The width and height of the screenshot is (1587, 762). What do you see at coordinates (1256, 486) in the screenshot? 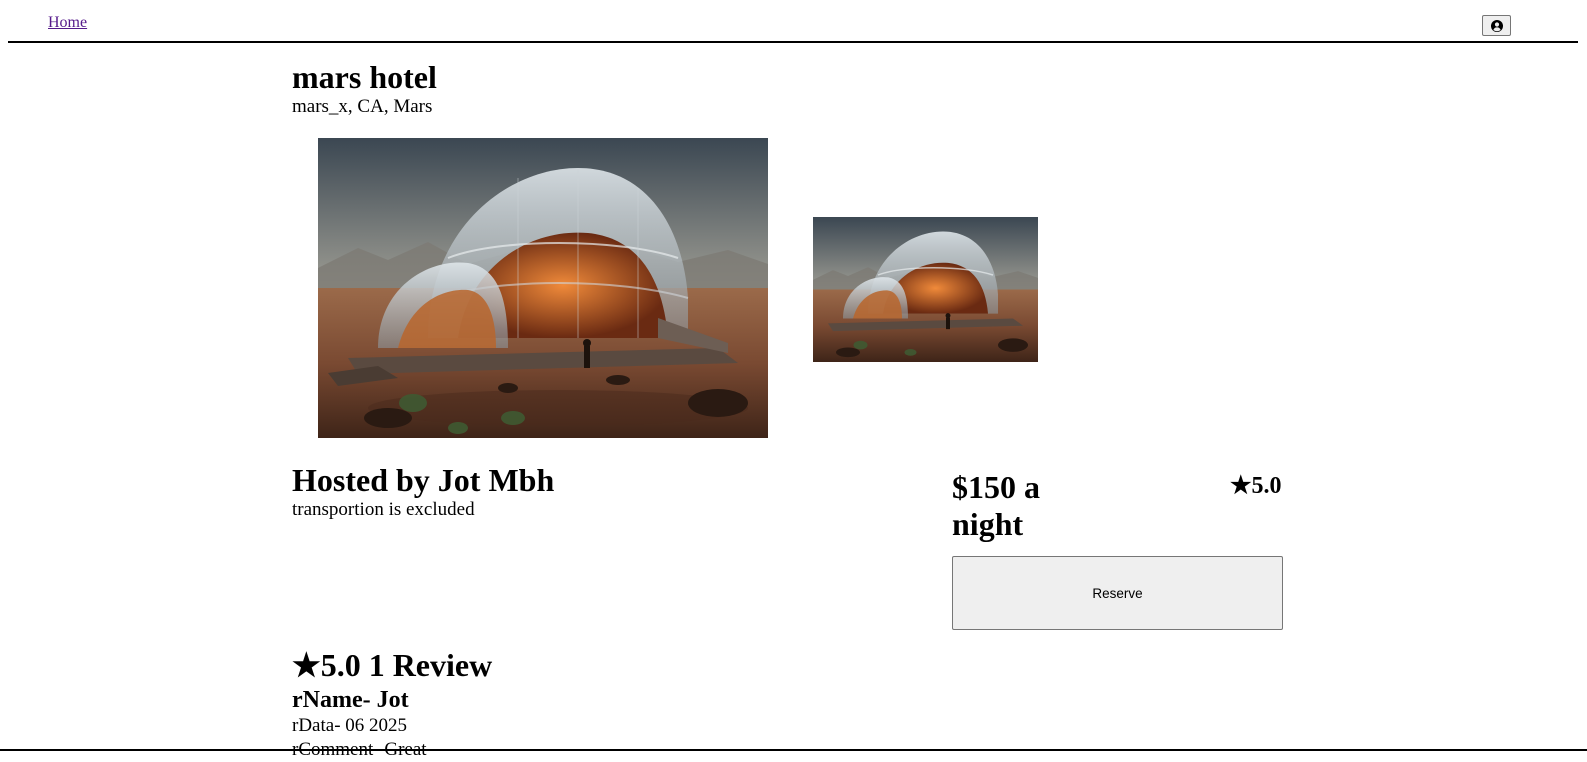
I see `booking-rating: ★5.0` at bounding box center [1256, 486].